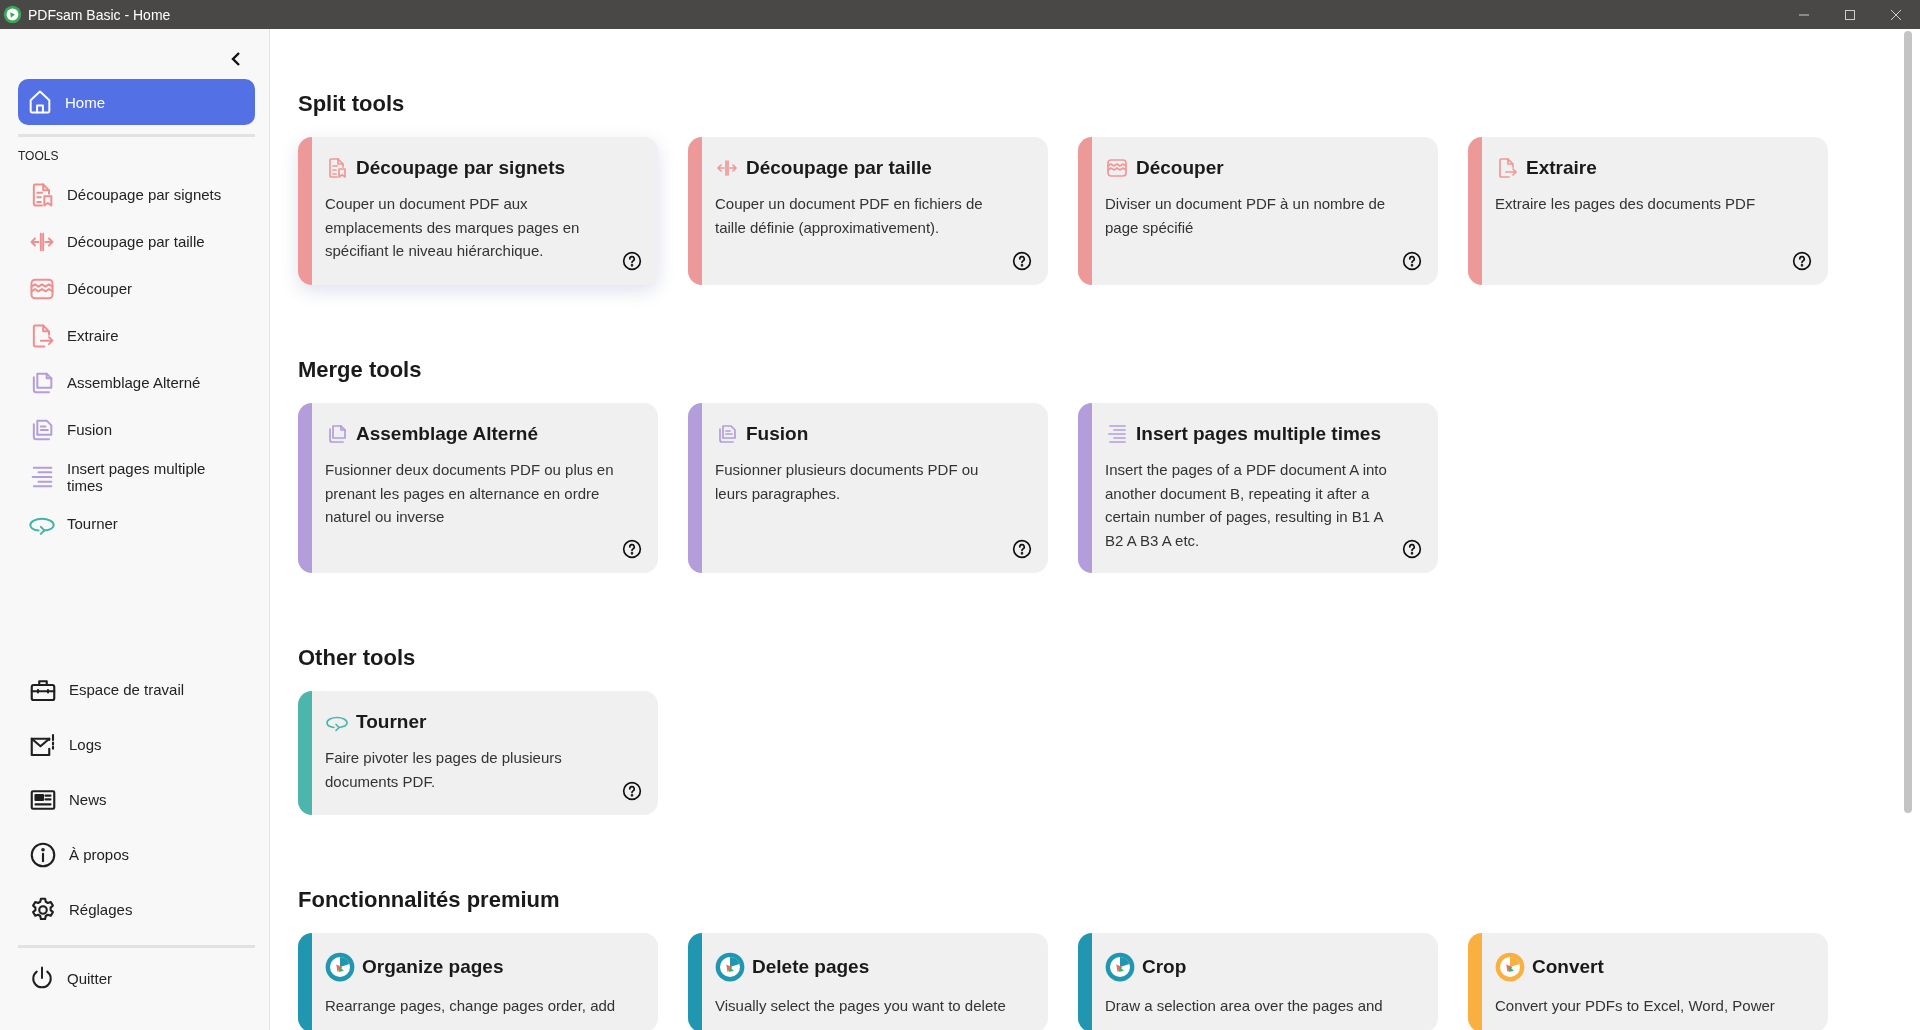 The width and height of the screenshot is (1920, 1030). I want to click on tool-card: Fusion Fusionner plusieurs documents PDF ou leurs paragraphes., so click(868, 488).